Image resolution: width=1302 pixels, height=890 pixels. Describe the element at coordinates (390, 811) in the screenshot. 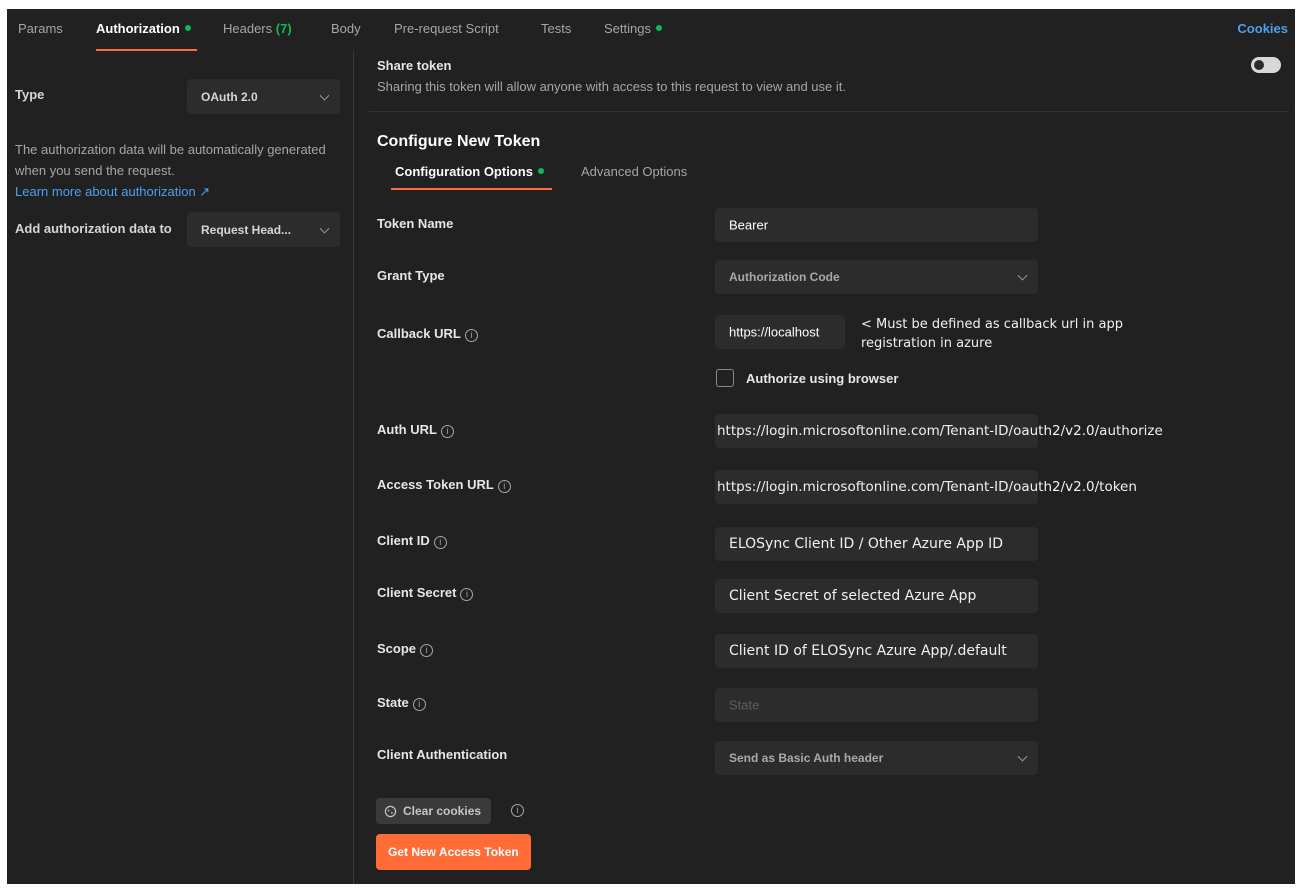

I see `cookie-icon` at that location.